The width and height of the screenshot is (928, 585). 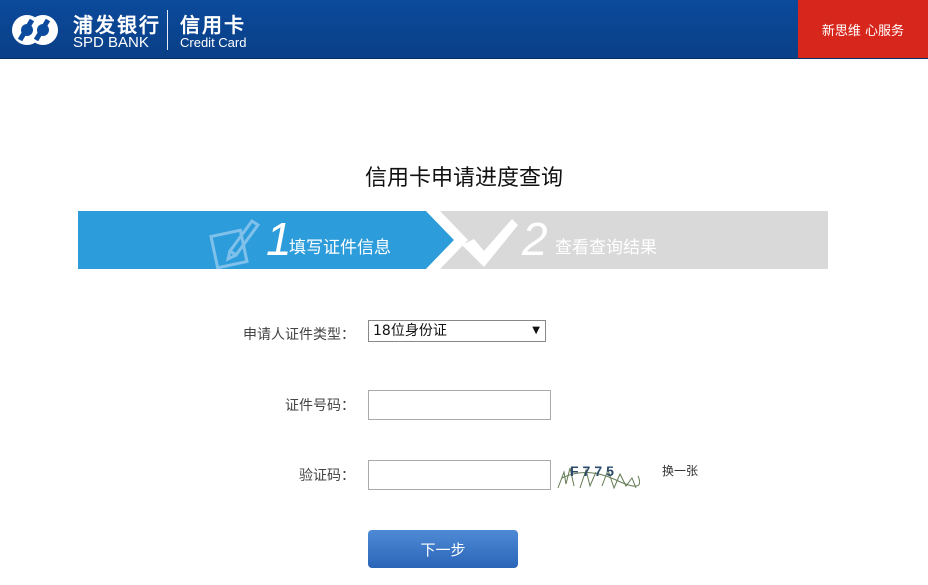 I want to click on next-step-button: 下一步, so click(x=443, y=549).